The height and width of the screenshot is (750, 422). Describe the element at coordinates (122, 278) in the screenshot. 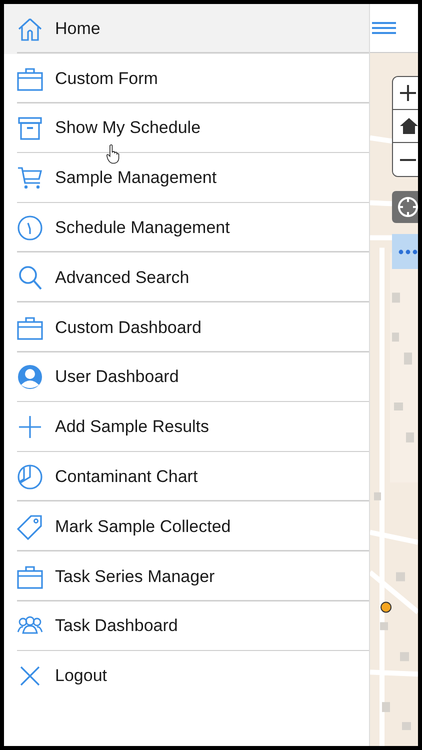

I see `menu-item-label: Advanced Search` at that location.